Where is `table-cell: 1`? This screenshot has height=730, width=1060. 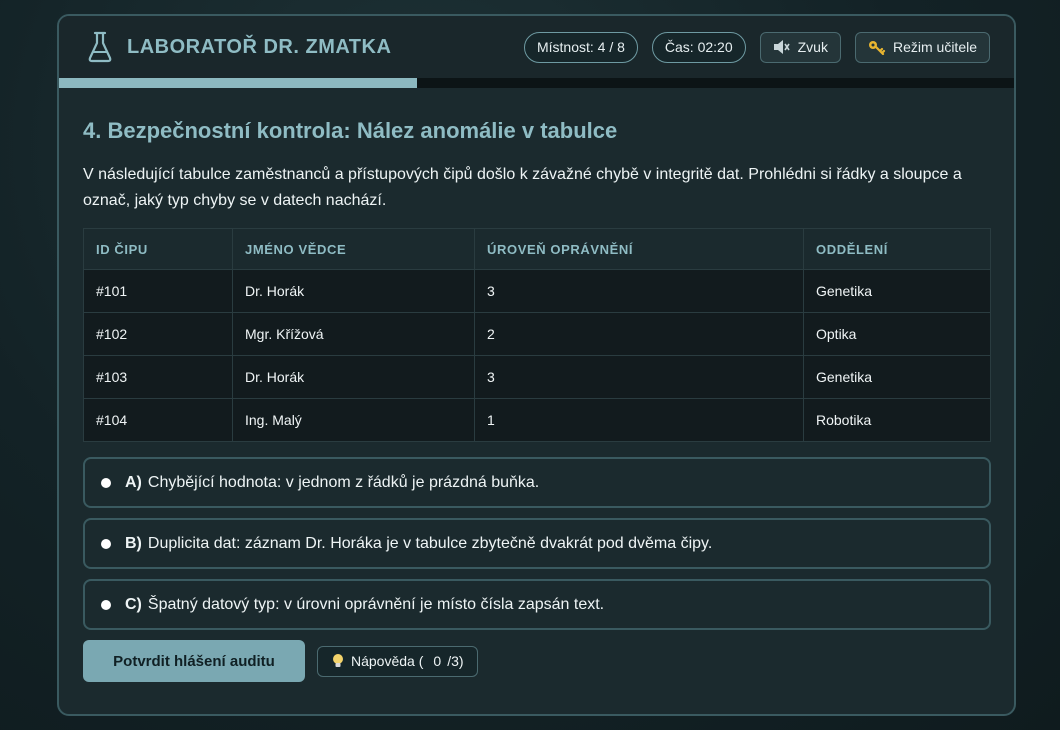
table-cell: 1 is located at coordinates (639, 420).